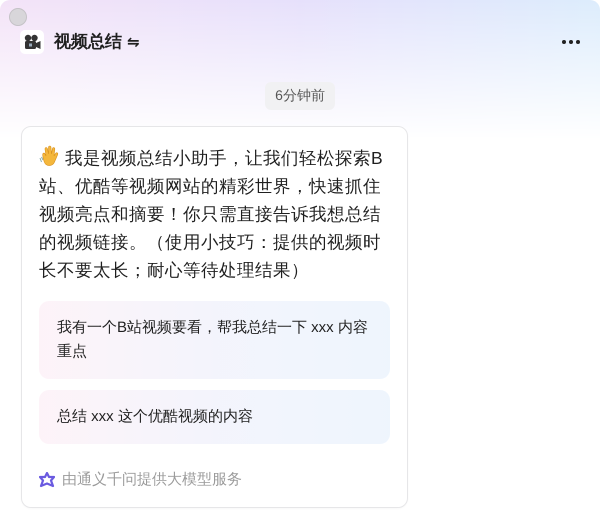 The image size is (600, 514). What do you see at coordinates (32, 42) in the screenshot?
I see `movie-camera-icon` at bounding box center [32, 42].